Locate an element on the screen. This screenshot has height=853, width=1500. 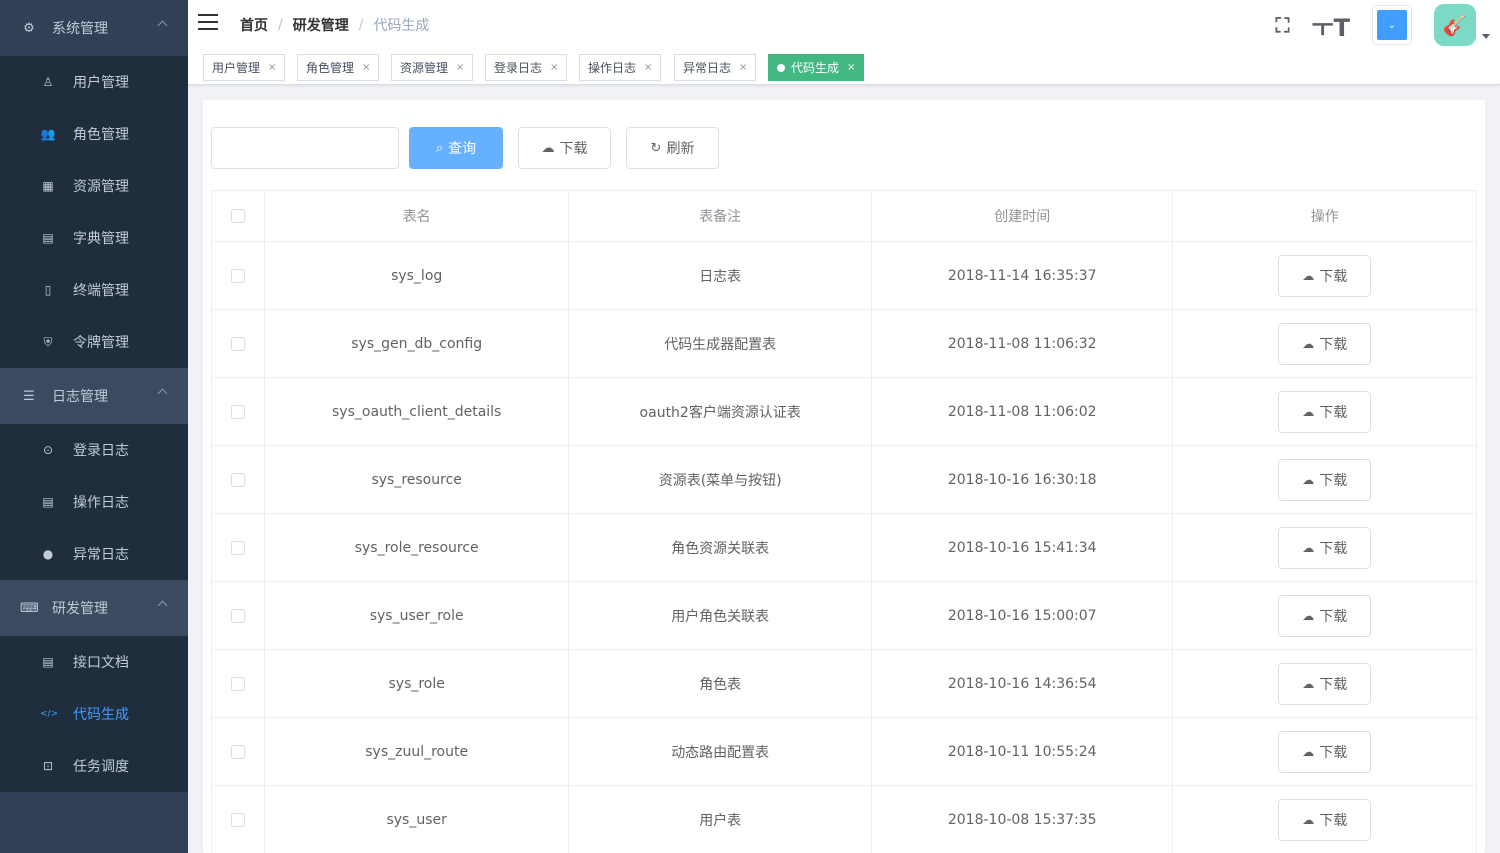
sidebar-item: ⛨ 令牌管理 is located at coordinates (94, 342).